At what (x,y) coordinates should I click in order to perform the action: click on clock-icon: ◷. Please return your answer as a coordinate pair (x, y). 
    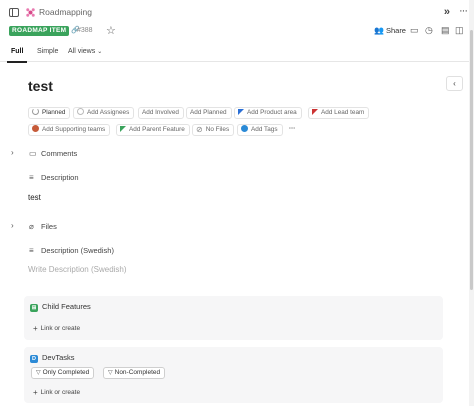
    Looking at the image, I should click on (429, 30).